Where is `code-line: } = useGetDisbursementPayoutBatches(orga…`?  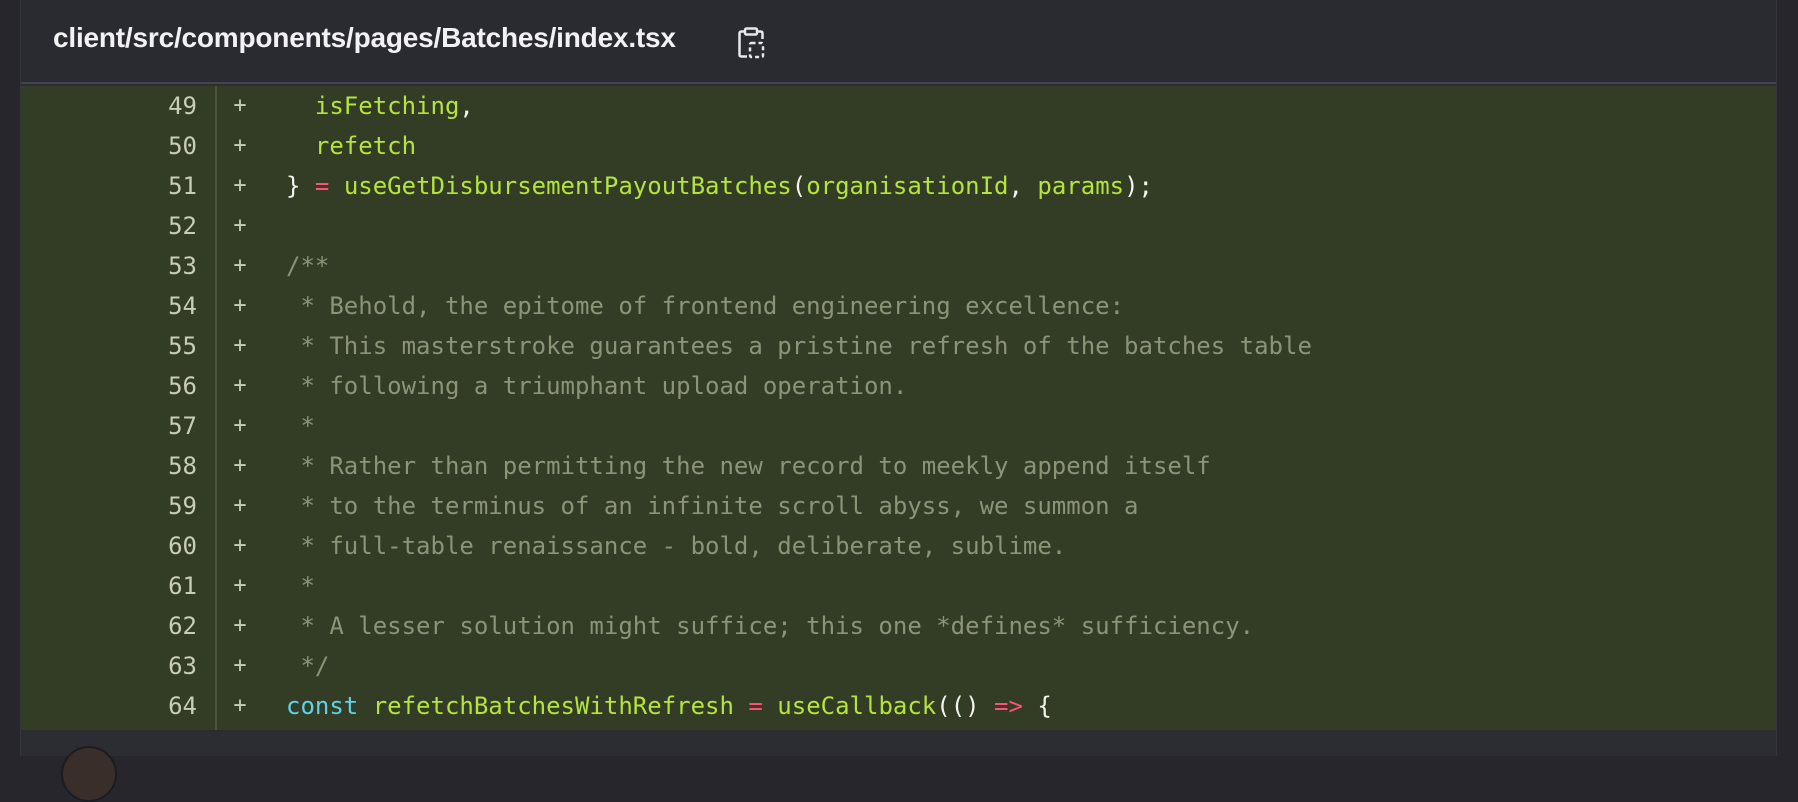 code-line: } = useGetDisbursementPayoutBatches(orga… is located at coordinates (719, 186).